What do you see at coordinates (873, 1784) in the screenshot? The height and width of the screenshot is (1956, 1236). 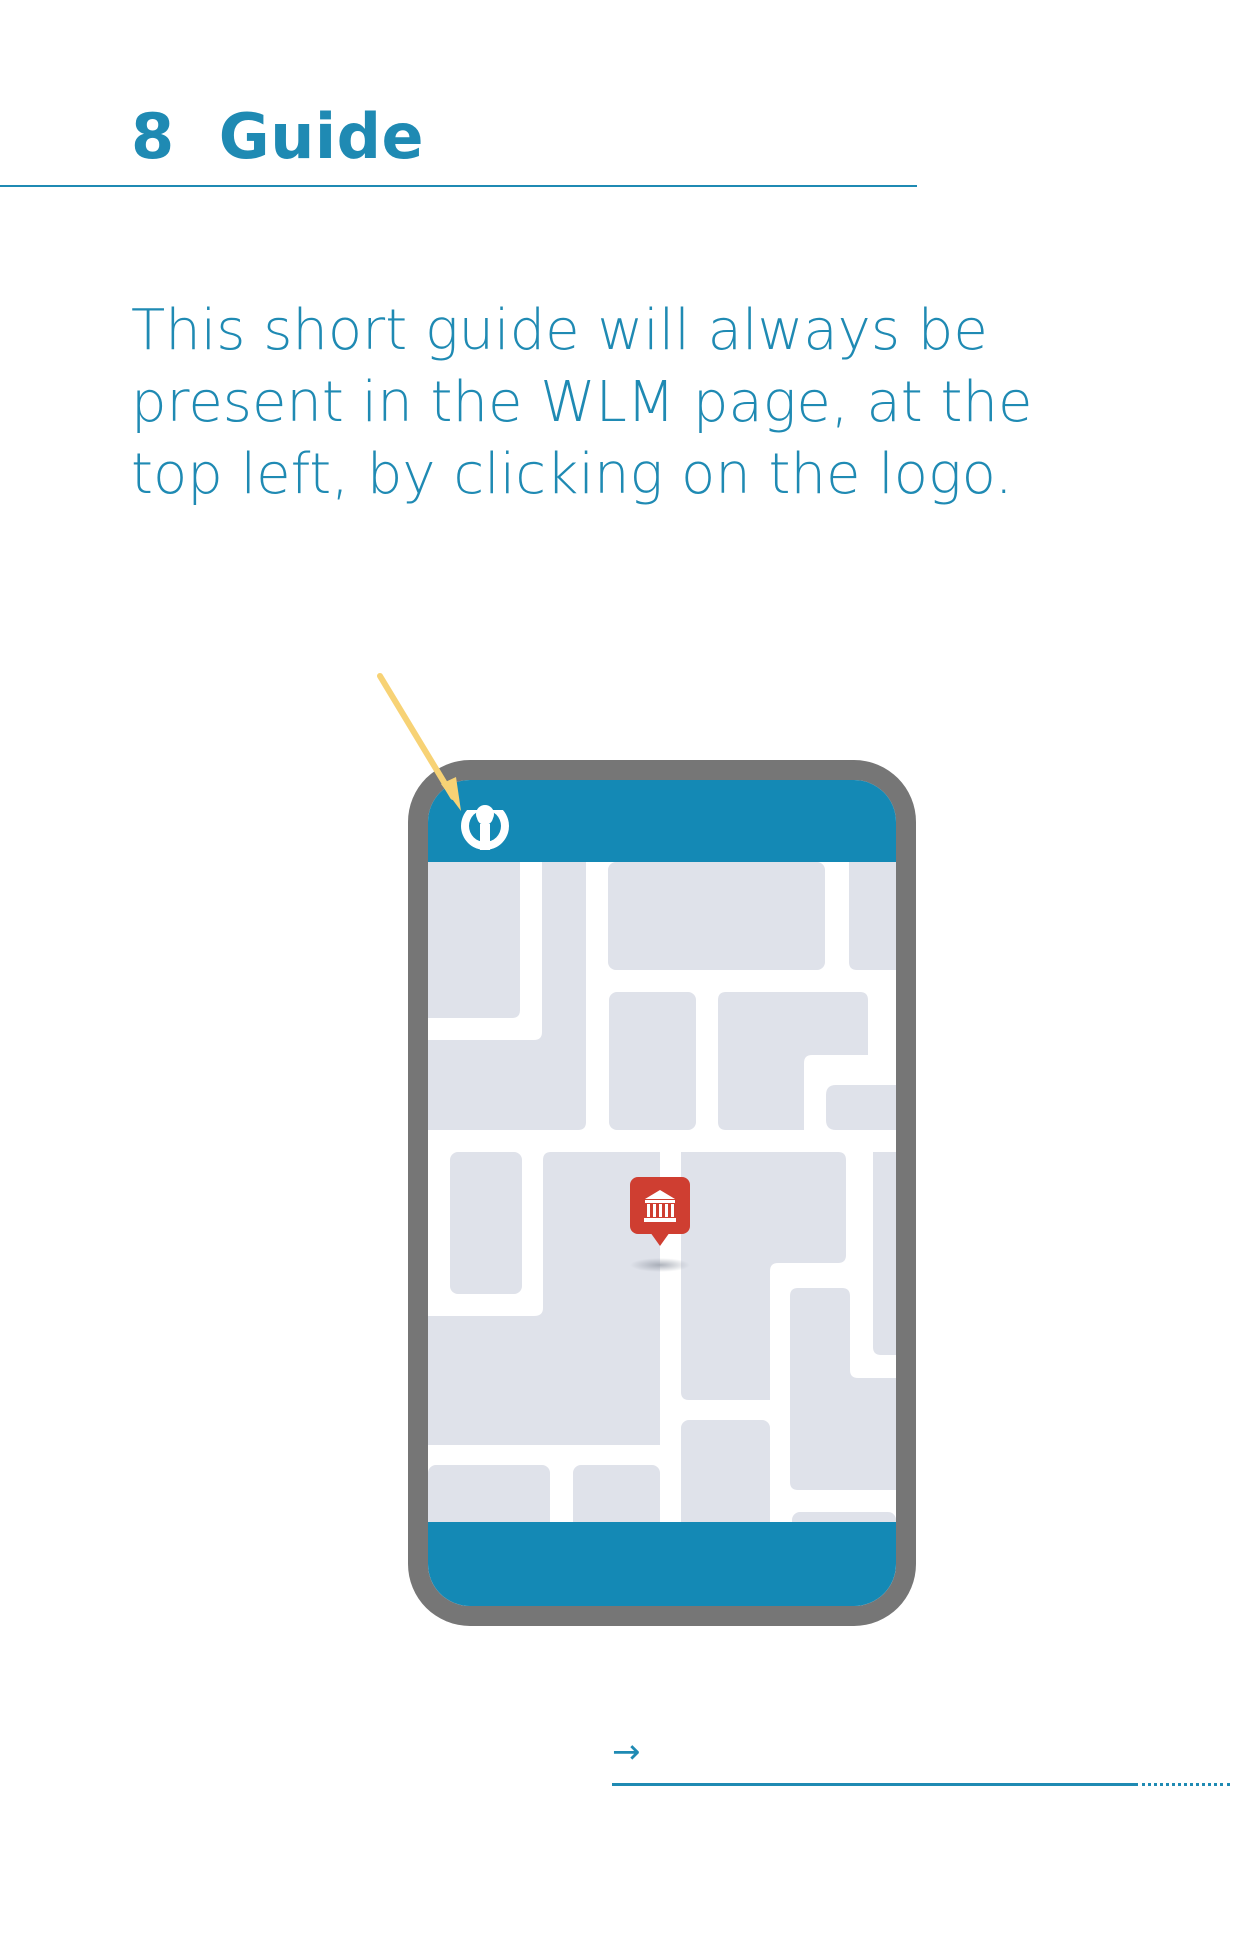 I see `footer-line` at bounding box center [873, 1784].